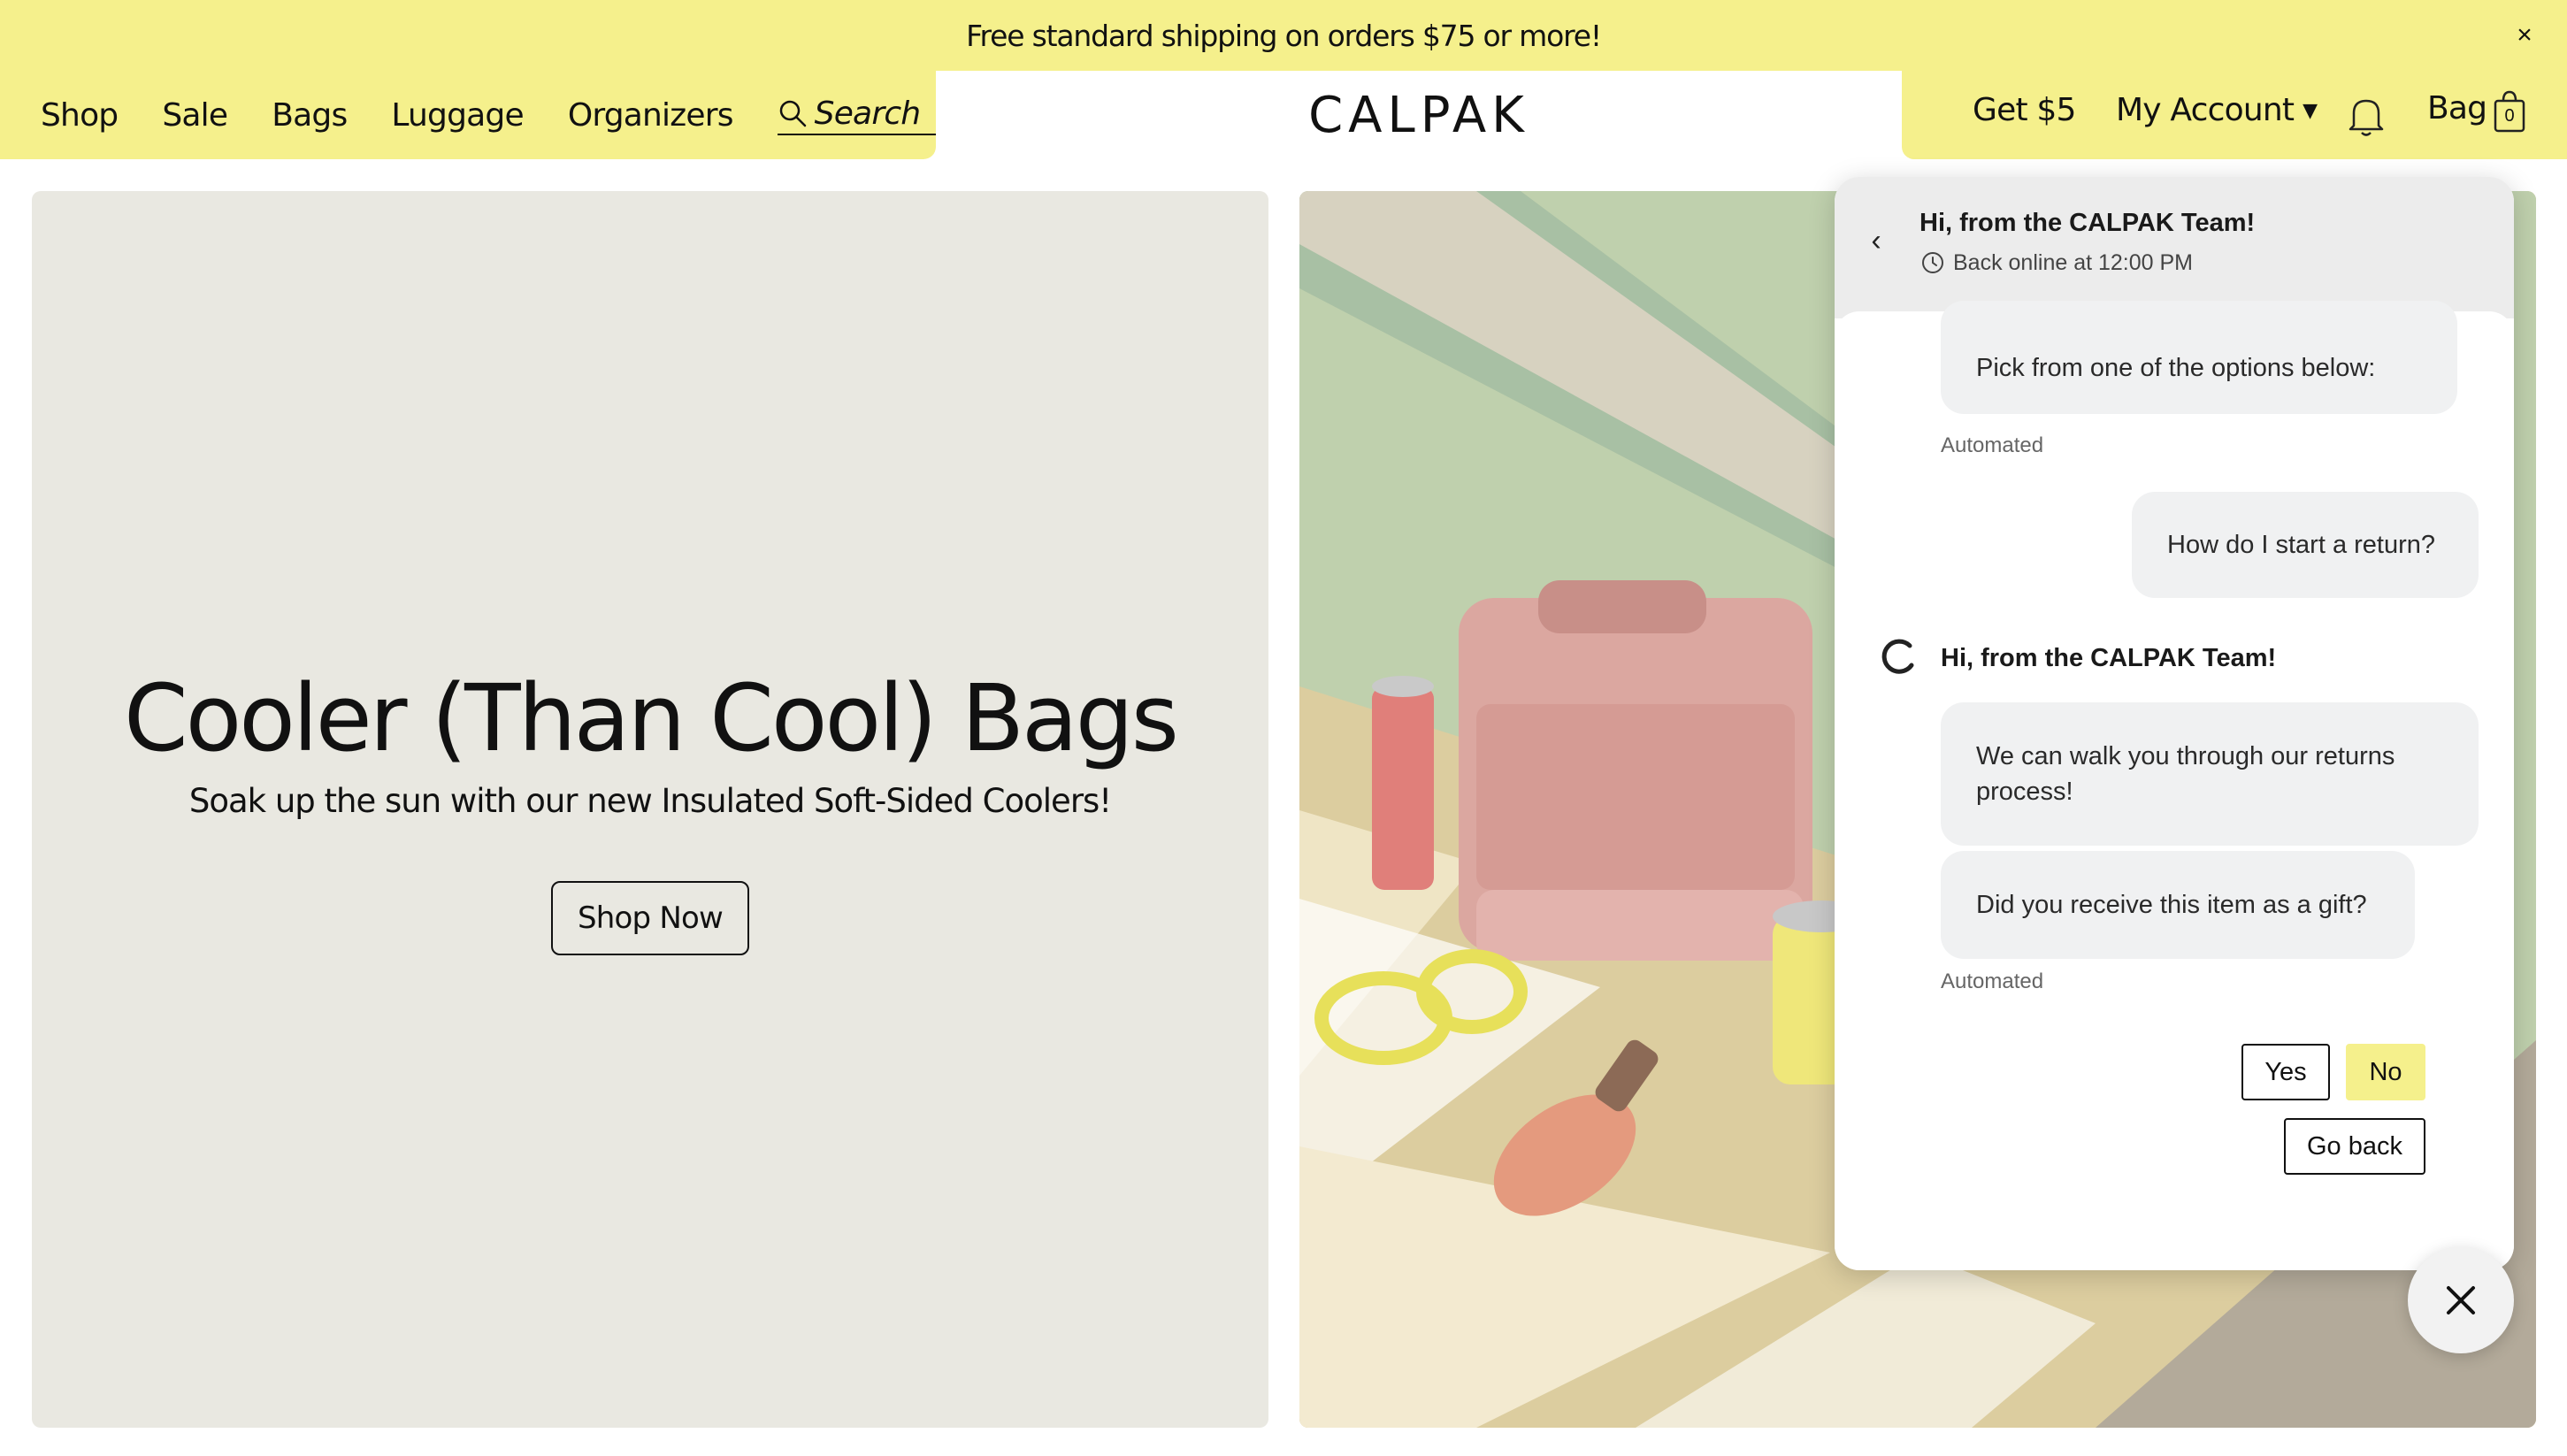  Describe the element at coordinates (2024, 110) in the screenshot. I see `get-5-link: Get $5` at that location.